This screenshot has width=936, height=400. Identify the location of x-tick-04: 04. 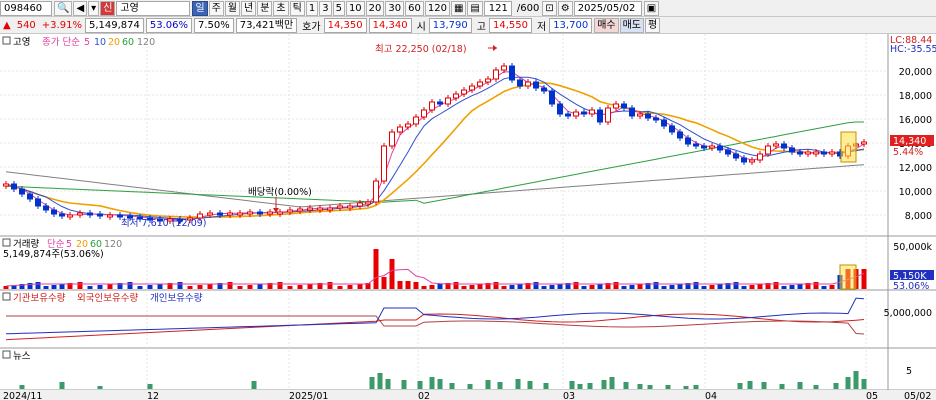
(711, 395).